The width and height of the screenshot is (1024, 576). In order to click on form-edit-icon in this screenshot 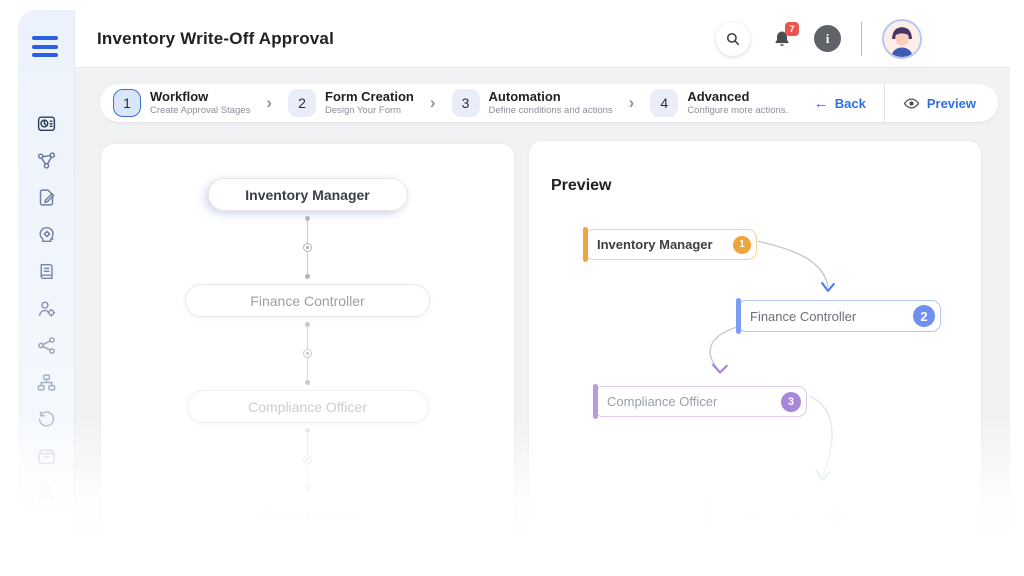, I will do `click(46, 197)`.